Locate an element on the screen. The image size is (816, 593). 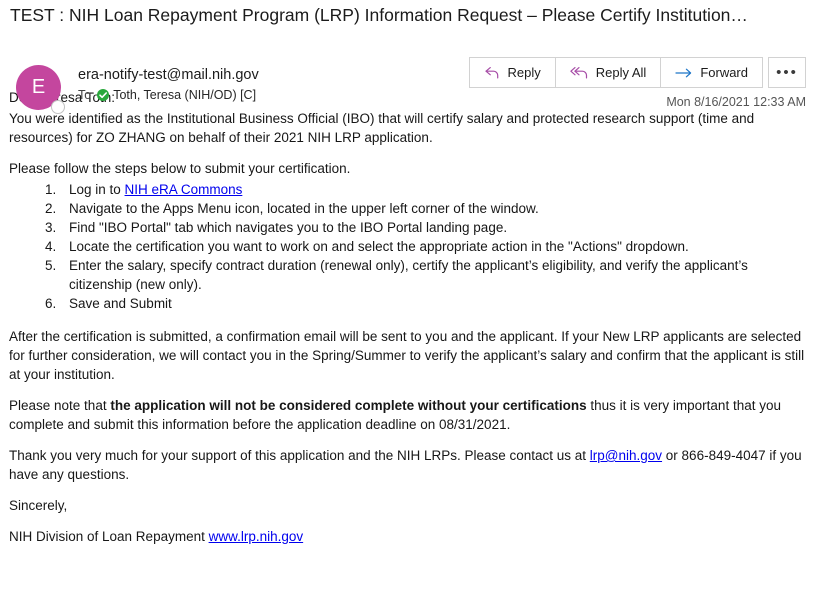
lrp-email-link: lrp@nih.gov is located at coordinates (626, 455).